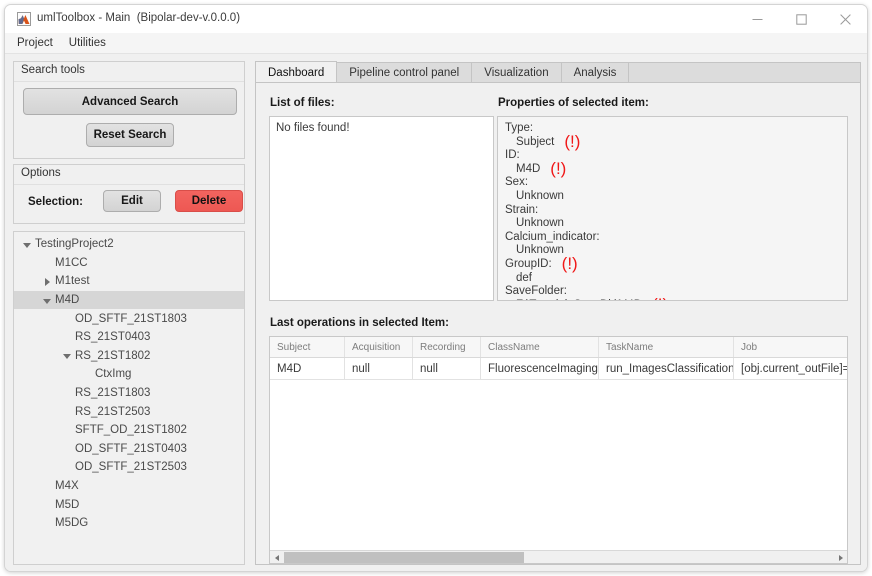 This screenshot has width=872, height=576. Describe the element at coordinates (139, 18) in the screenshot. I see `window-title: umlToolbox - Main (Bipolar-dev-v.0.0.0)` at that location.